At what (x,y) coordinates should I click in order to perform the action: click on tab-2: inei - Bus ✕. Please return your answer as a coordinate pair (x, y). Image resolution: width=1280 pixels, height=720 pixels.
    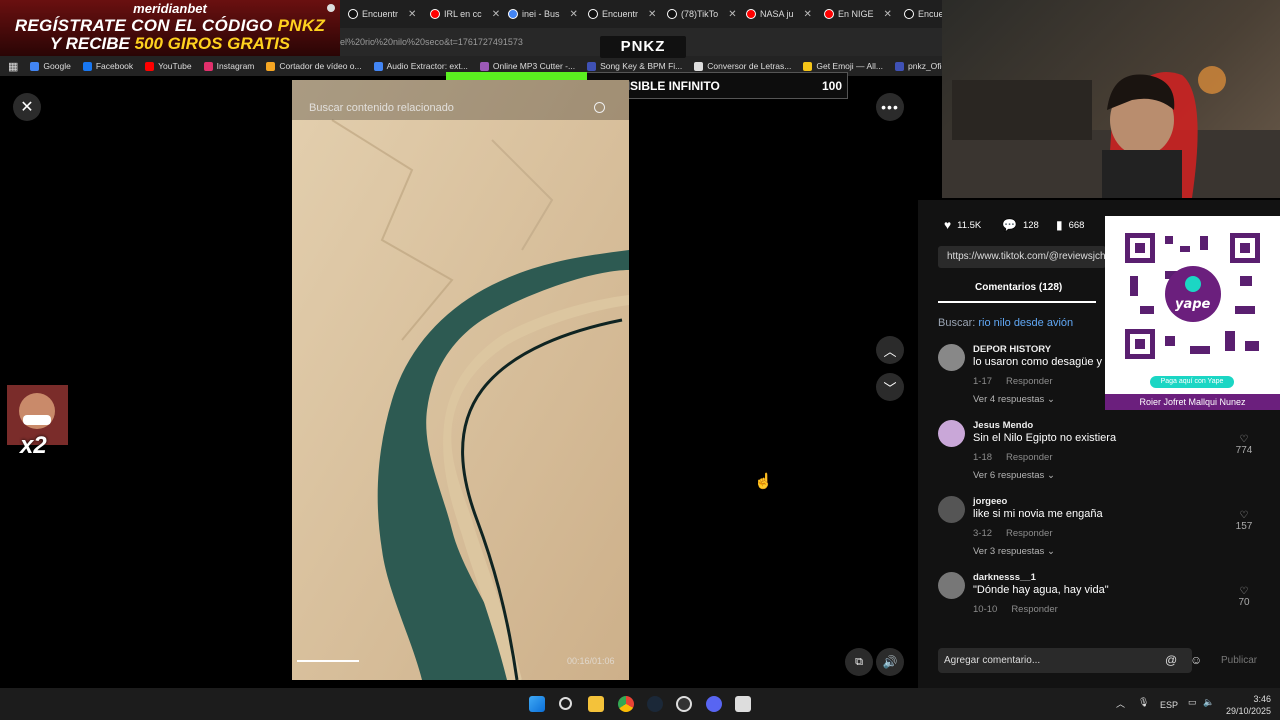
    Looking at the image, I should click on (543, 14).